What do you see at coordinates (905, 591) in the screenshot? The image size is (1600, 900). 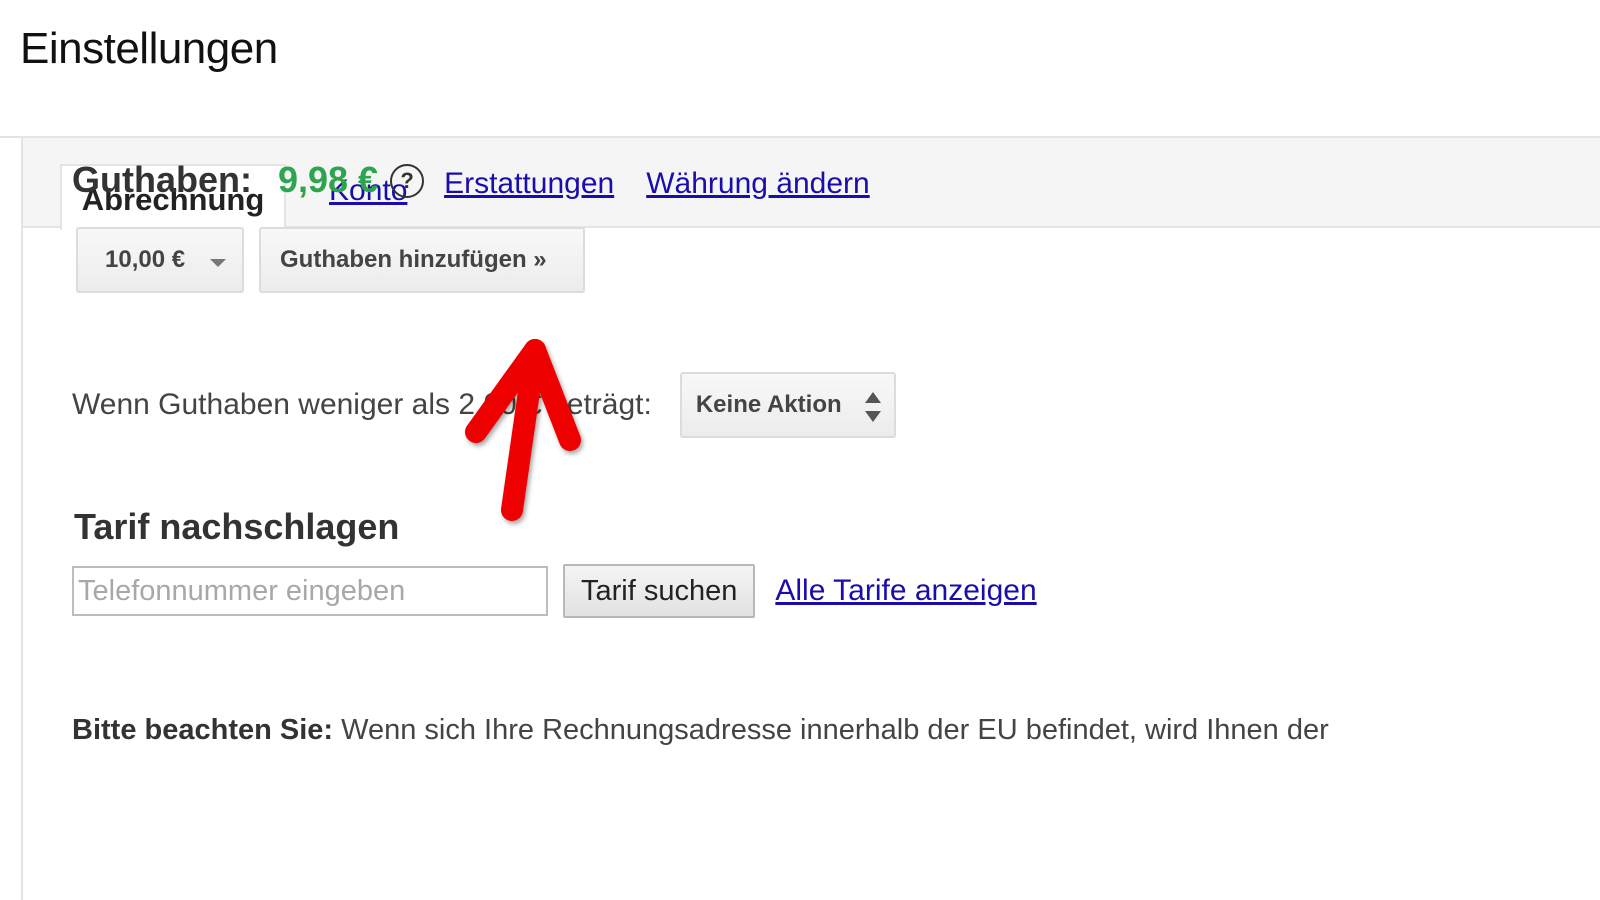 I see `all-rates-link: Alle Tarife anzeigen` at bounding box center [905, 591].